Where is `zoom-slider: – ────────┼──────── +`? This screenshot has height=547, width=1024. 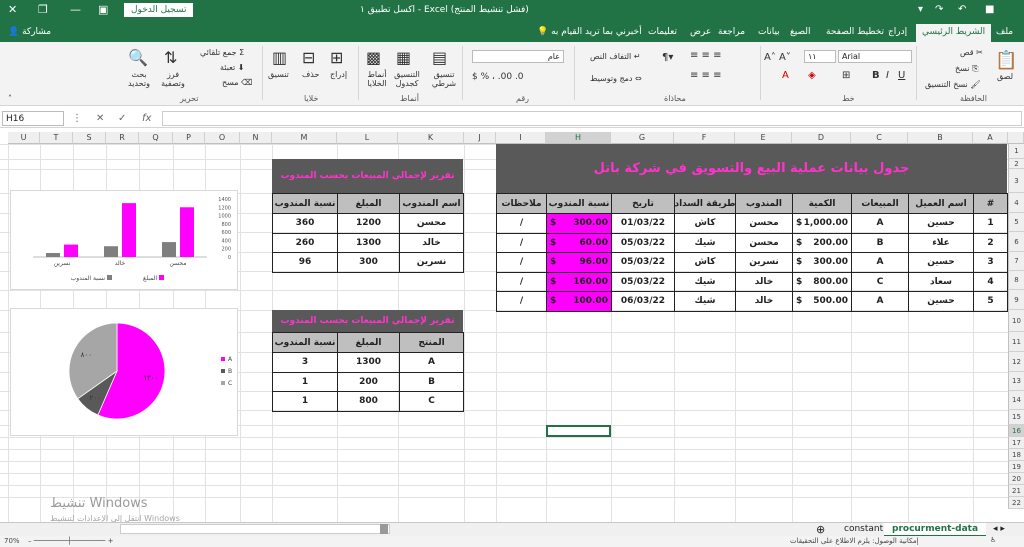
zoom-slider: – ────────┼──────── + is located at coordinates (70, 541).